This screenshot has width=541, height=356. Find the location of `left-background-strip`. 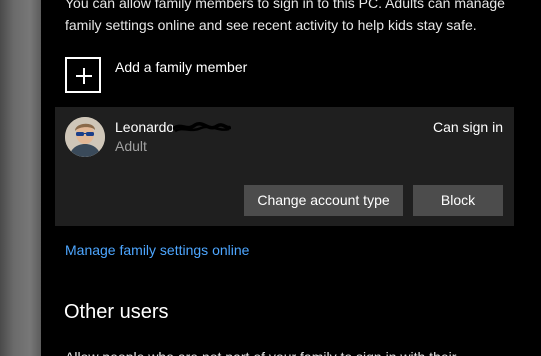

left-background-strip is located at coordinates (20, 178).